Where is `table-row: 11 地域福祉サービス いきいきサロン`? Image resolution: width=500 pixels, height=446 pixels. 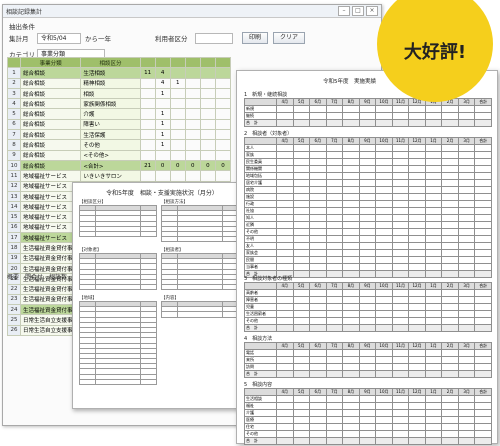 table-row: 11 地域福祉サービス いきいきサロン is located at coordinates (119, 176).